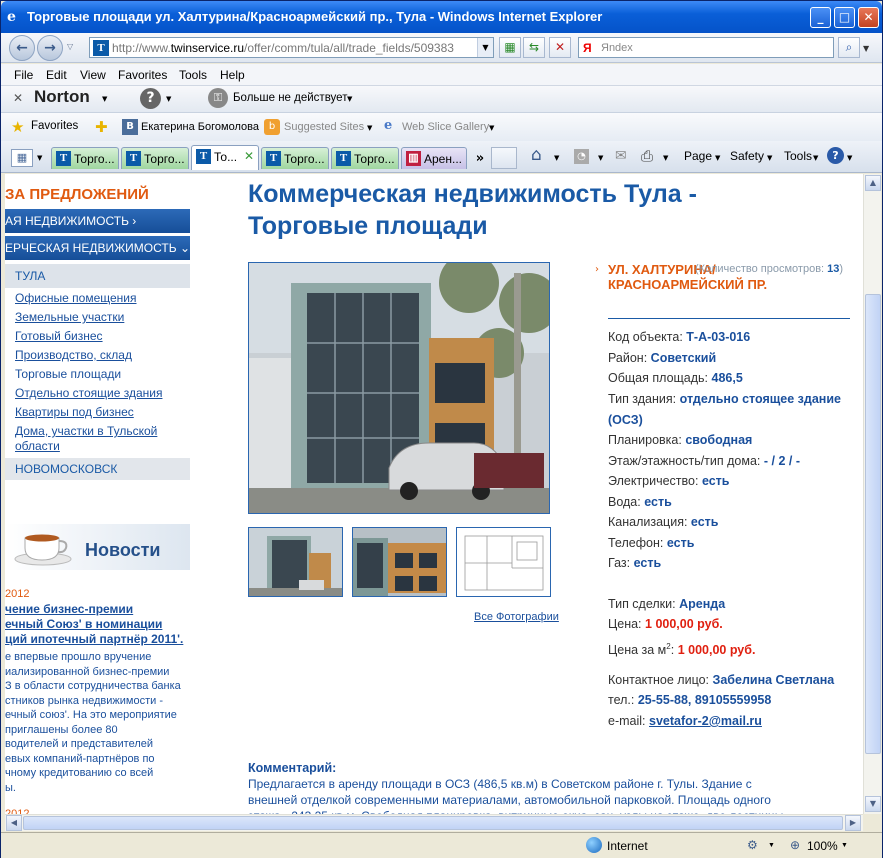 Image resolution: width=883 pixels, height=858 pixels. Describe the element at coordinates (168, 99) in the screenshot. I see `help-dropdown-icon: ▼` at that location.